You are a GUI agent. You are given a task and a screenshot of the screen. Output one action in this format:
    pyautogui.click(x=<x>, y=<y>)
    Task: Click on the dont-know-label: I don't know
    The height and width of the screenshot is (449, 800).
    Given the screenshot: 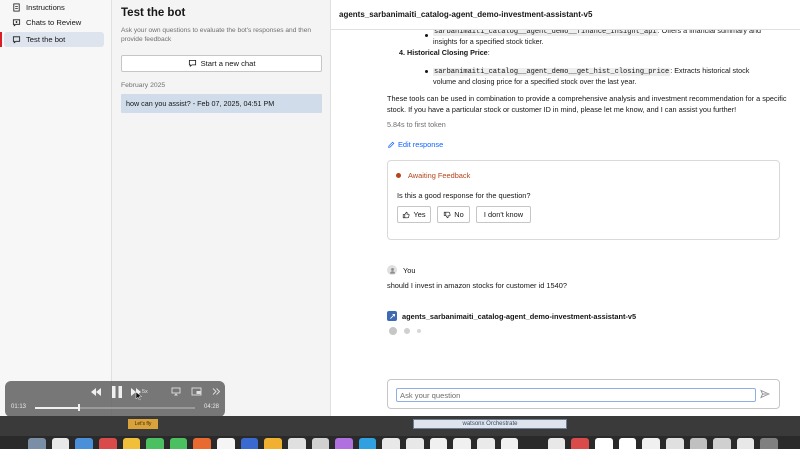 What is the action you would take?
    pyautogui.click(x=503, y=214)
    